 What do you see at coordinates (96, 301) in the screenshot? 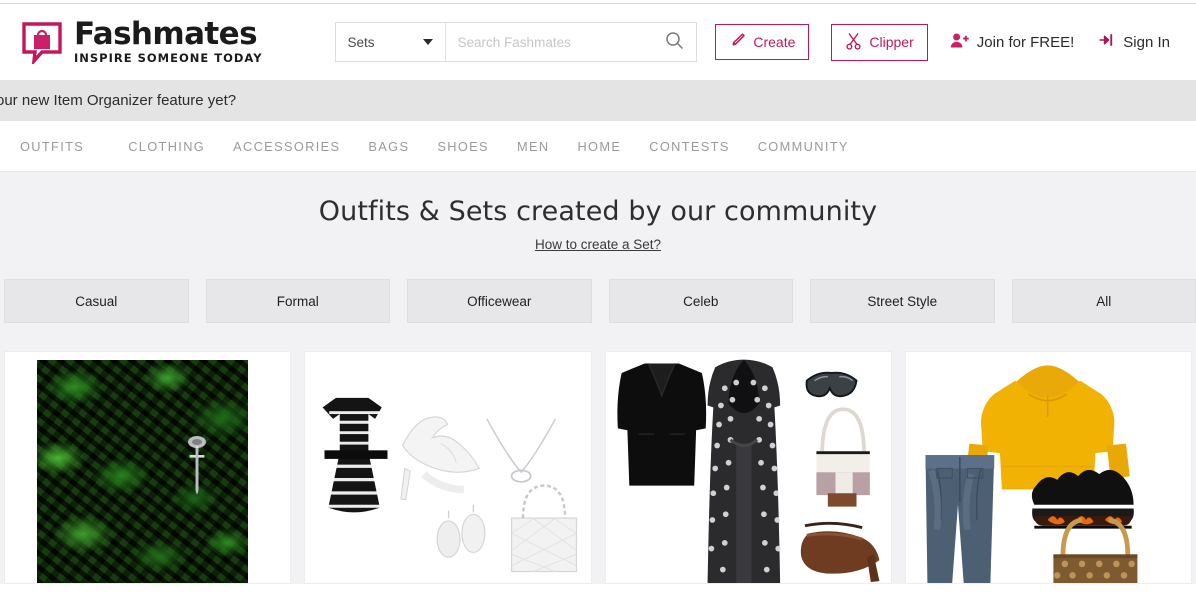
I see `filter-casual: Casual` at bounding box center [96, 301].